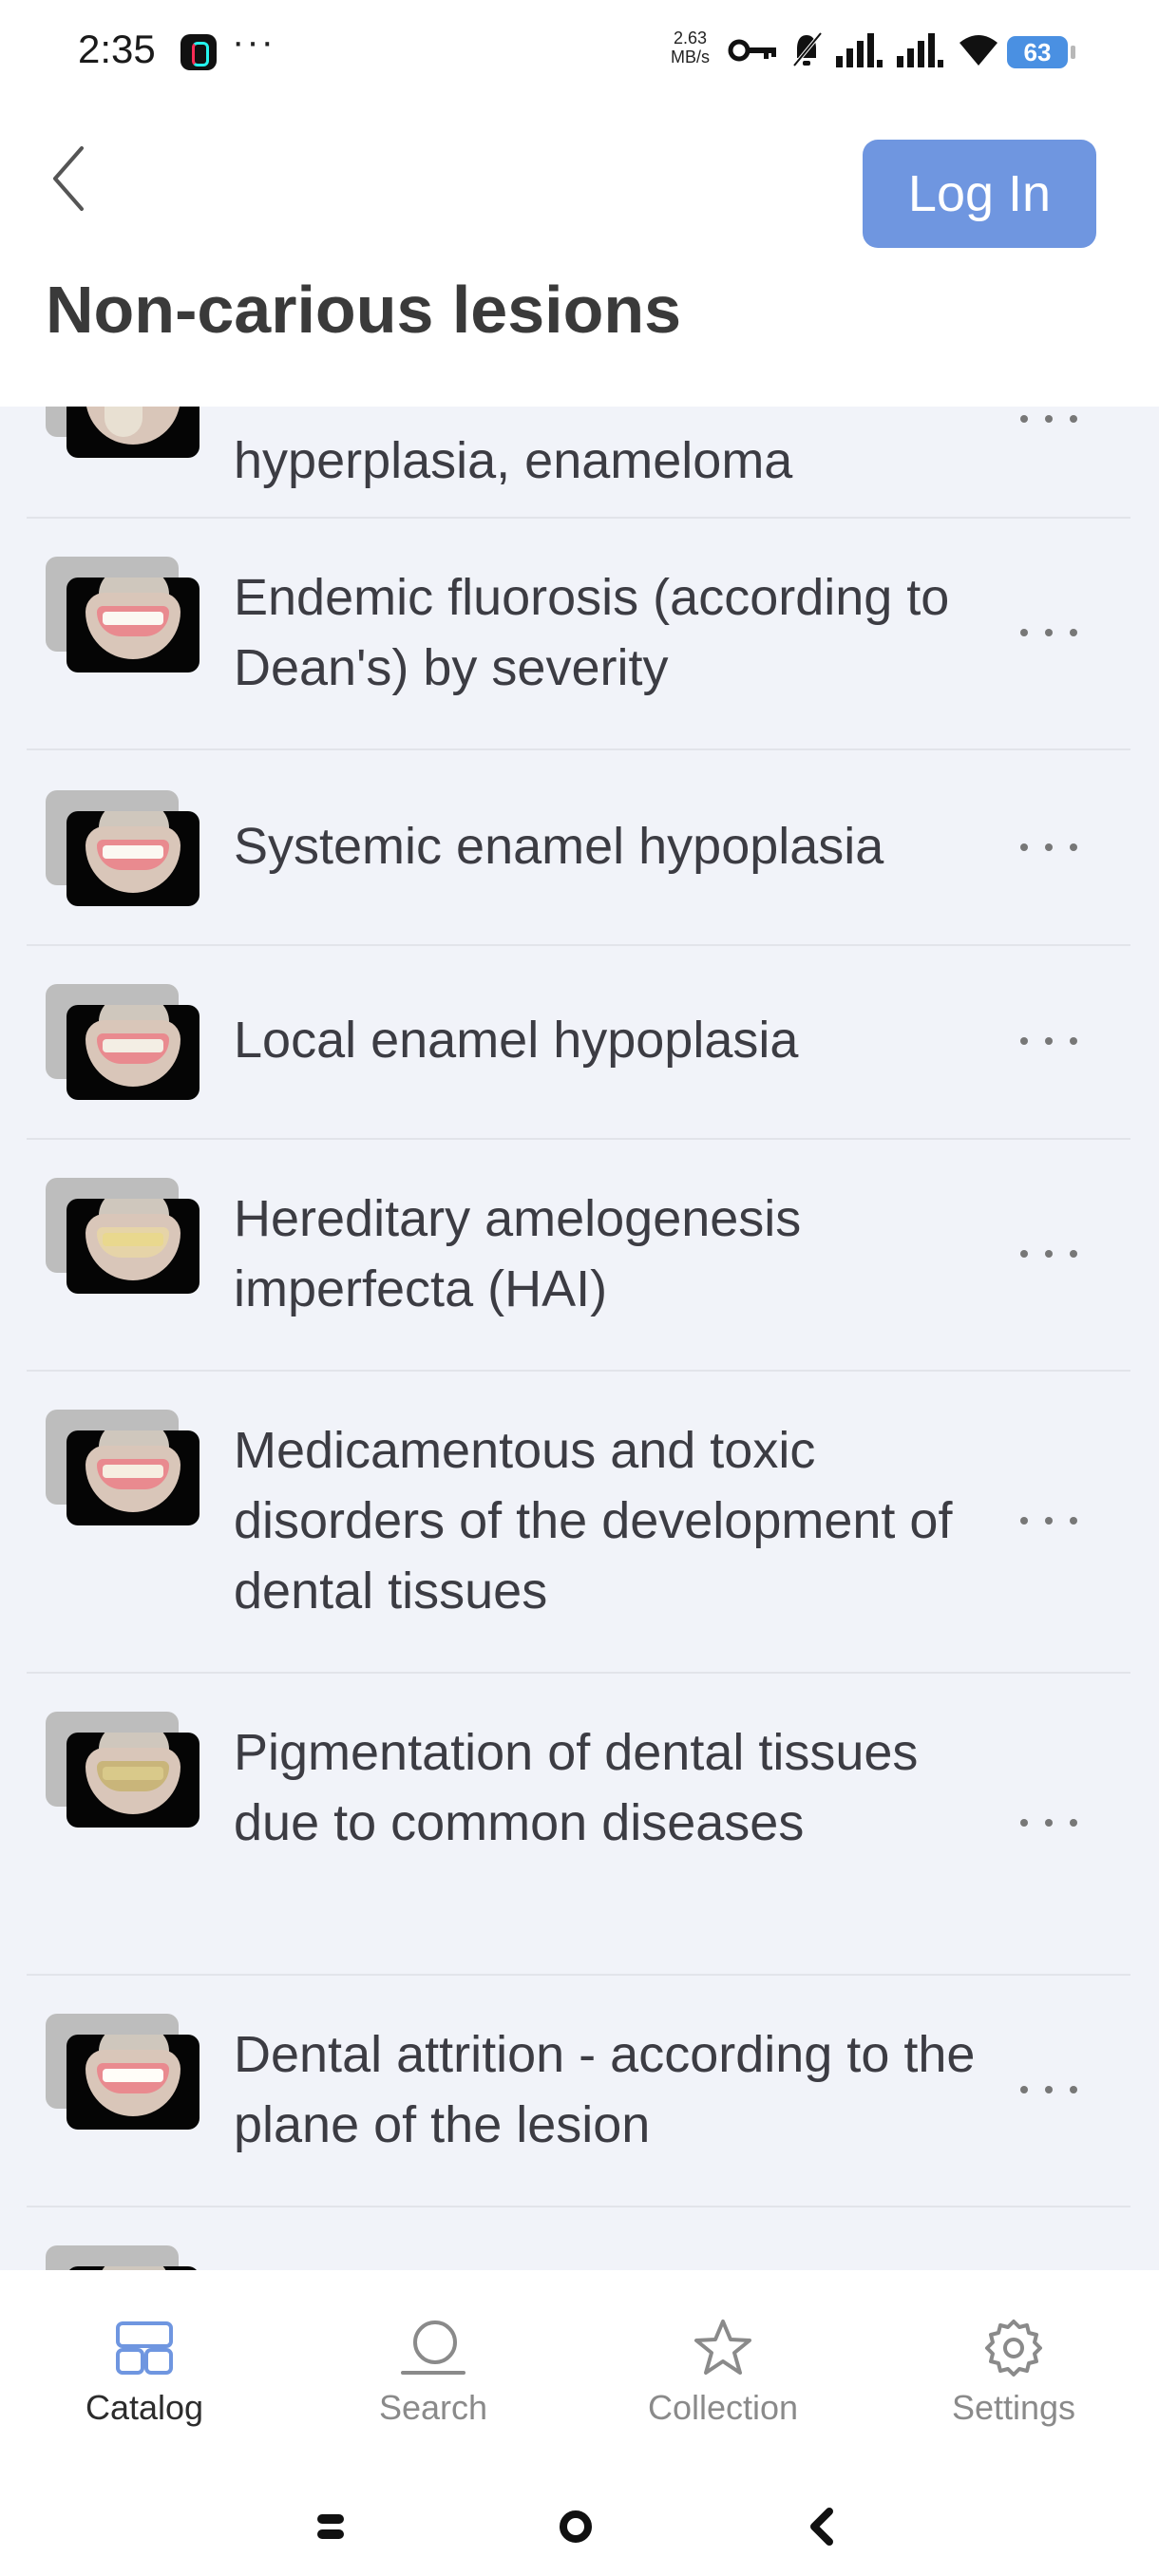 This screenshot has height=2576, width=1159. I want to click on tab-settings-label: Settings, so click(1013, 2407).